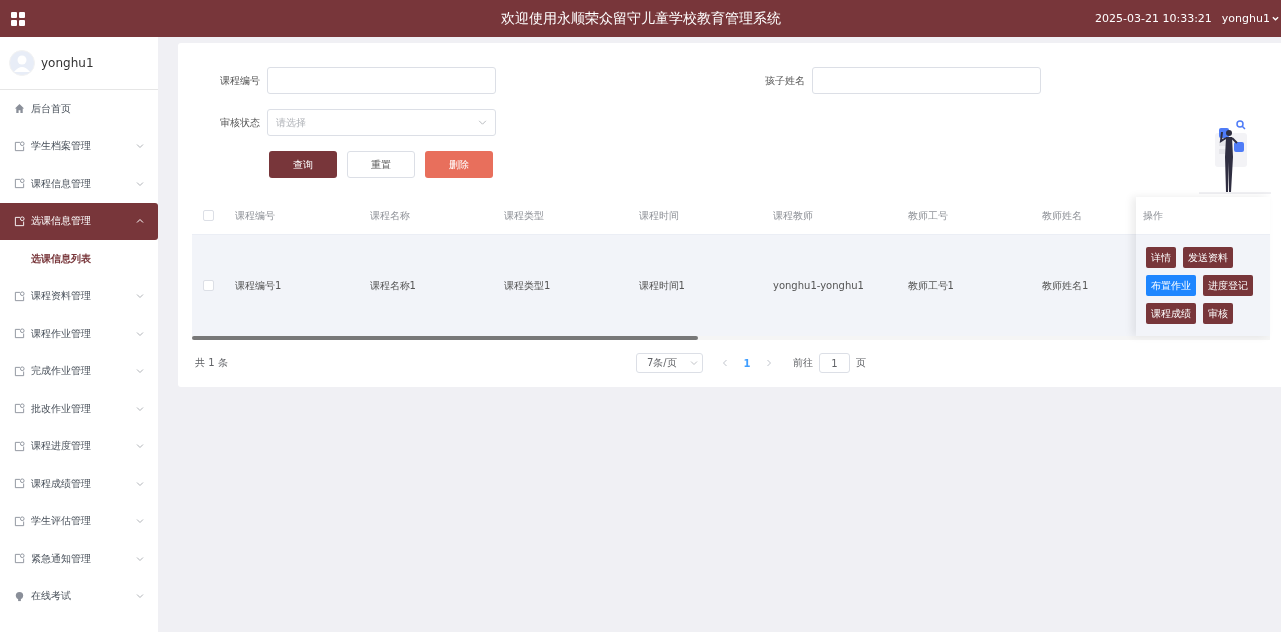 The width and height of the screenshot is (1281, 632). What do you see at coordinates (258, 285) in the screenshot?
I see `table-cell: 课程编号1` at bounding box center [258, 285].